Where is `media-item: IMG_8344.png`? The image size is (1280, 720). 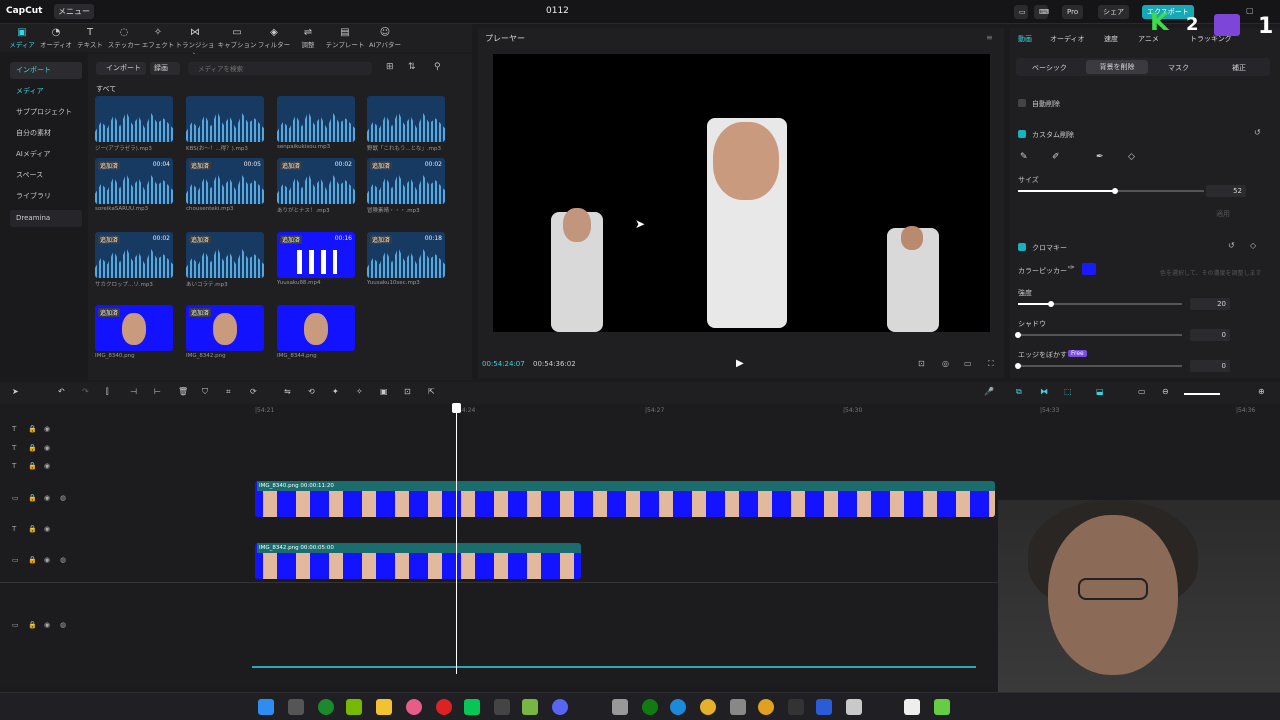
media-item: IMG_8344.png is located at coordinates (316, 332).